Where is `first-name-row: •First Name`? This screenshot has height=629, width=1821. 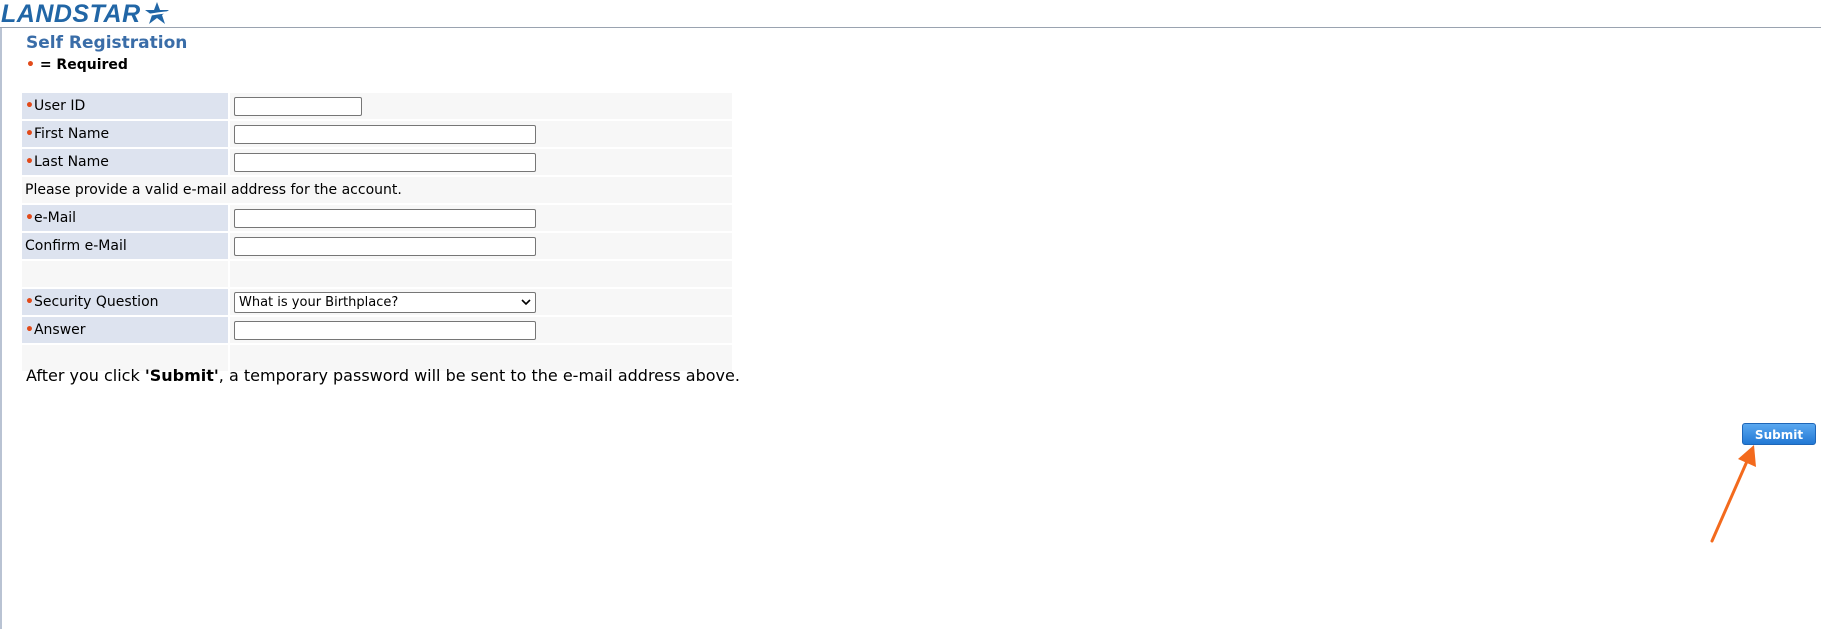 first-name-row: •First Name is located at coordinates (377, 134).